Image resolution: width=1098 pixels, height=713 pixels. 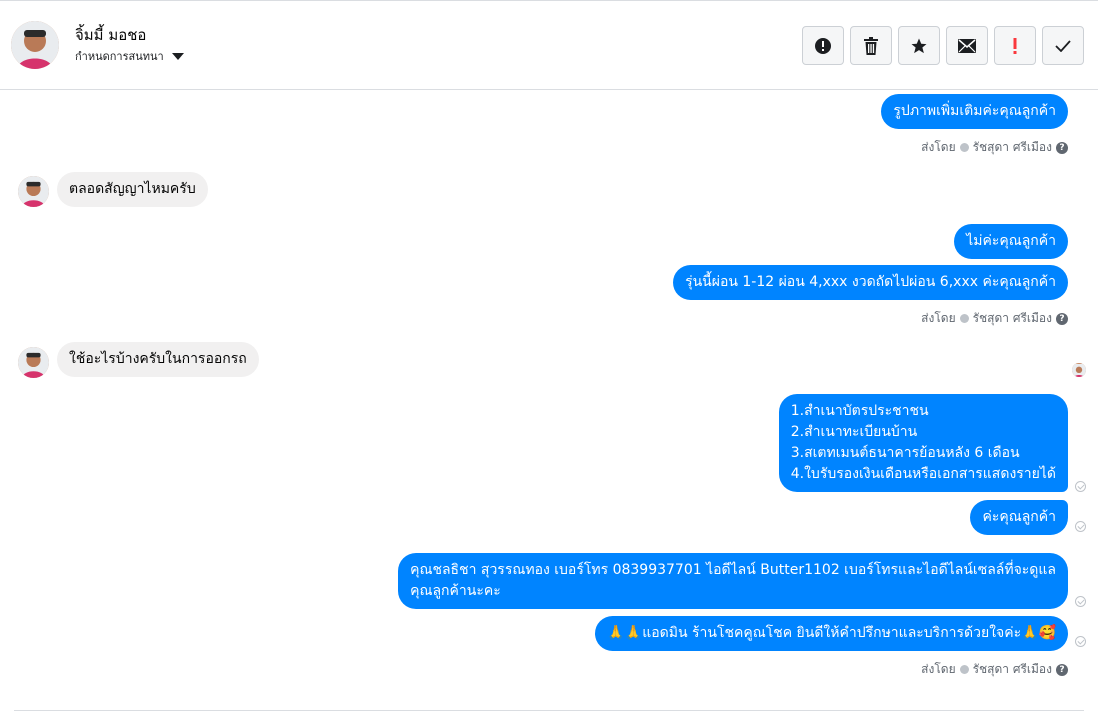 What do you see at coordinates (35, 45) in the screenshot?
I see `contact-avatar` at bounding box center [35, 45].